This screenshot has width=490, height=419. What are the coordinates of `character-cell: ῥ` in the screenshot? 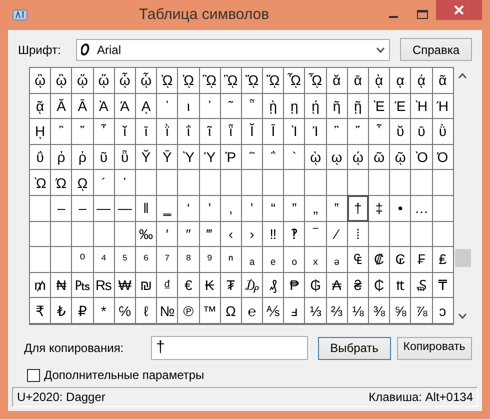 It's located at (82, 157).